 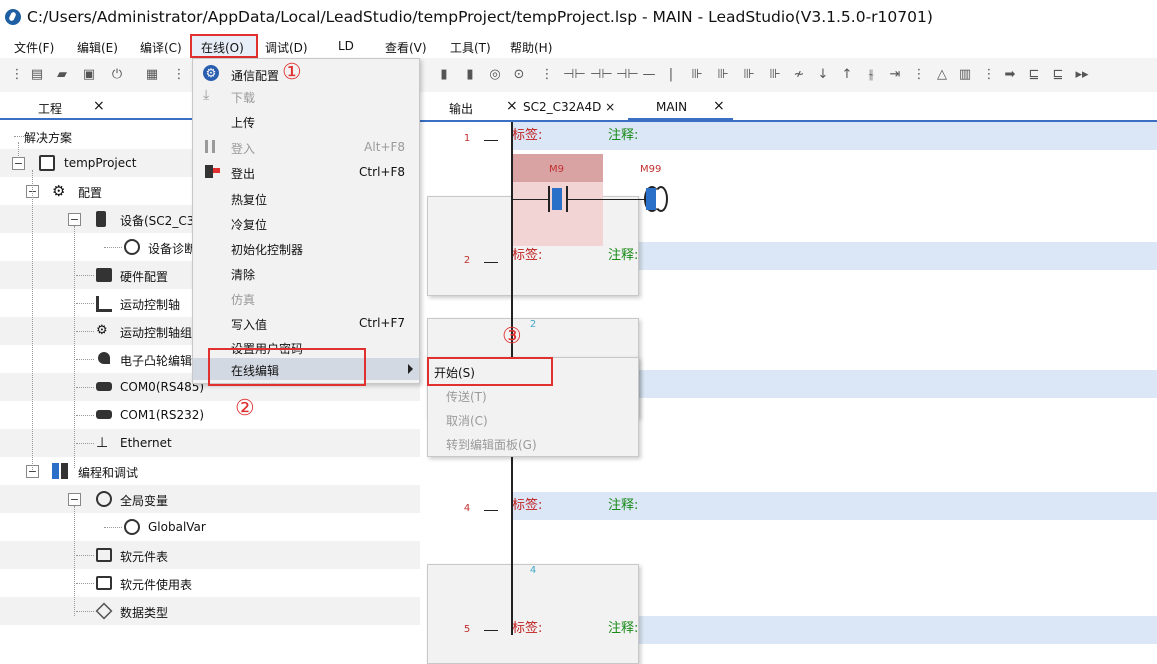 I want to click on document-icon, so click(x=47, y=163).